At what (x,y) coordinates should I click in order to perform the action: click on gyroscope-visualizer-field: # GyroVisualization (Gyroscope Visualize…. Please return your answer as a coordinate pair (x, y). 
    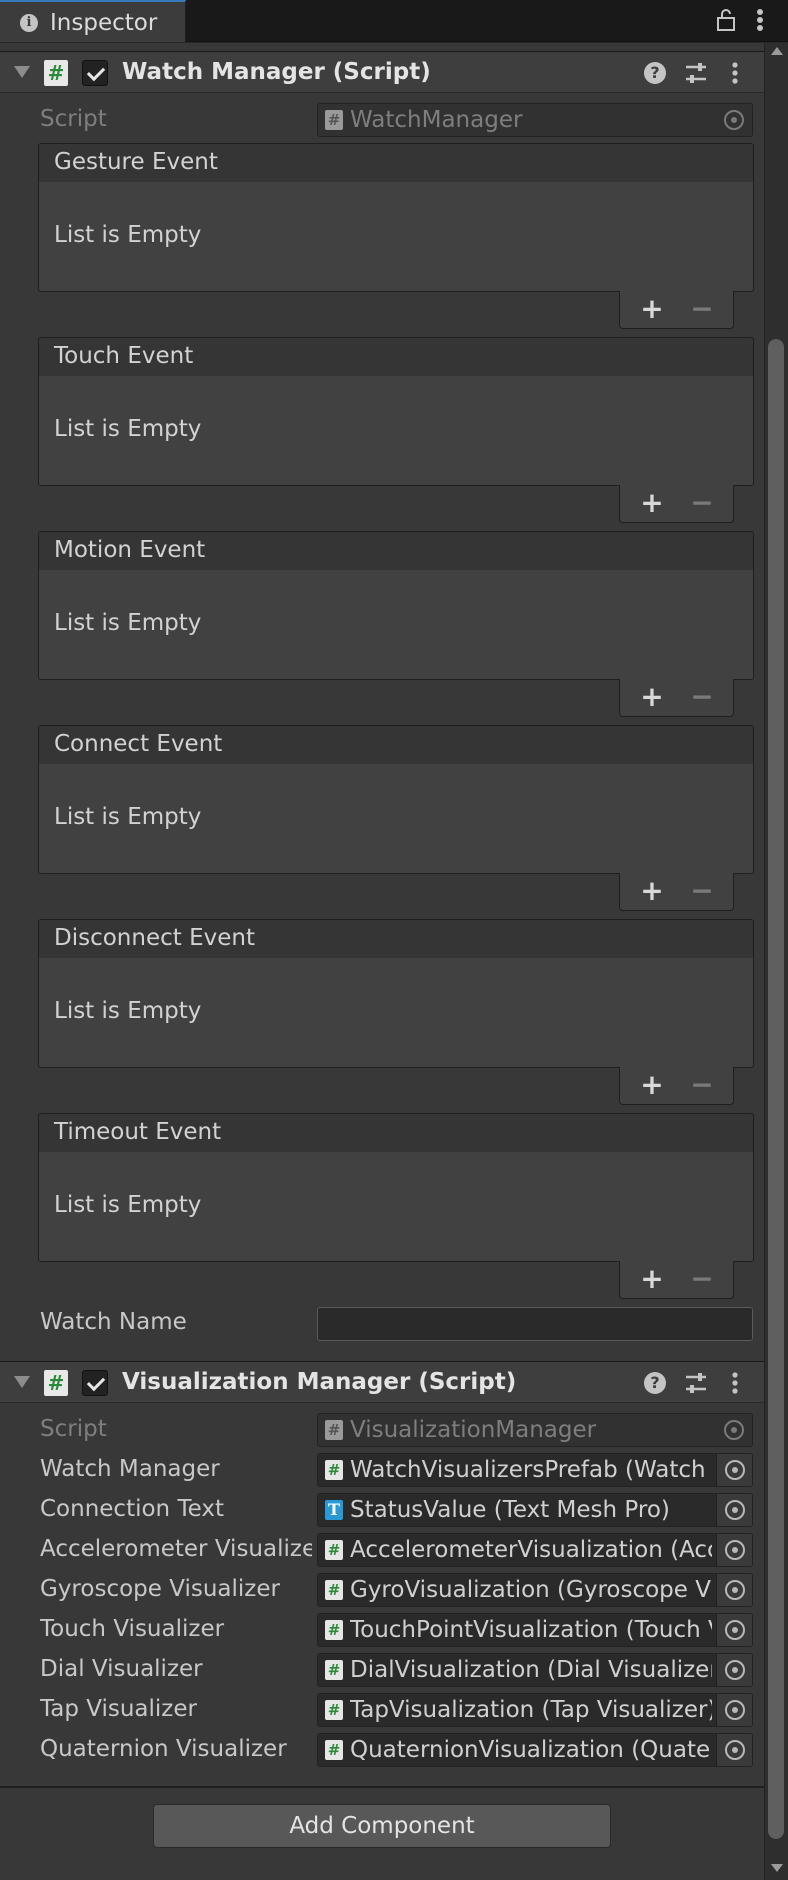
    Looking at the image, I should click on (535, 1590).